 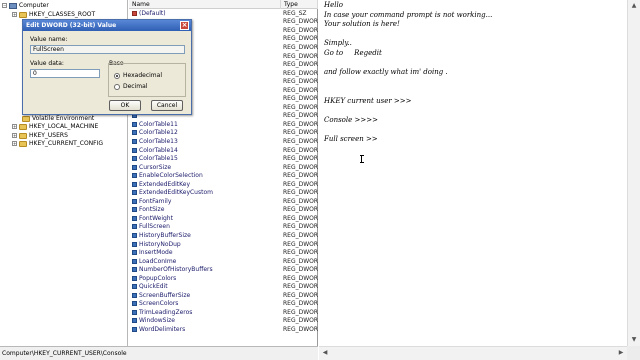 I want to click on scroll-right-icon: ▶, so click(x=621, y=353).